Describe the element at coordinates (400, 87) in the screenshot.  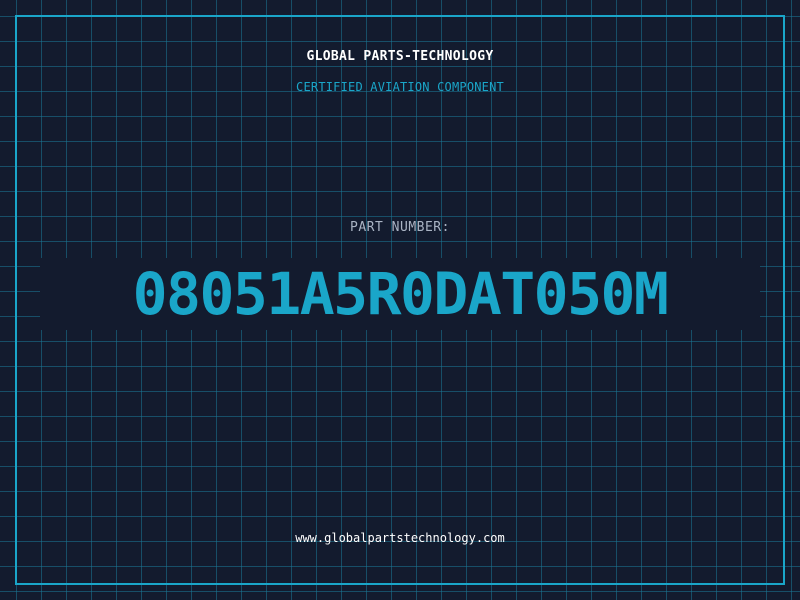
I see `tagline: CERTIFIED AVIATION COMPONENT` at that location.